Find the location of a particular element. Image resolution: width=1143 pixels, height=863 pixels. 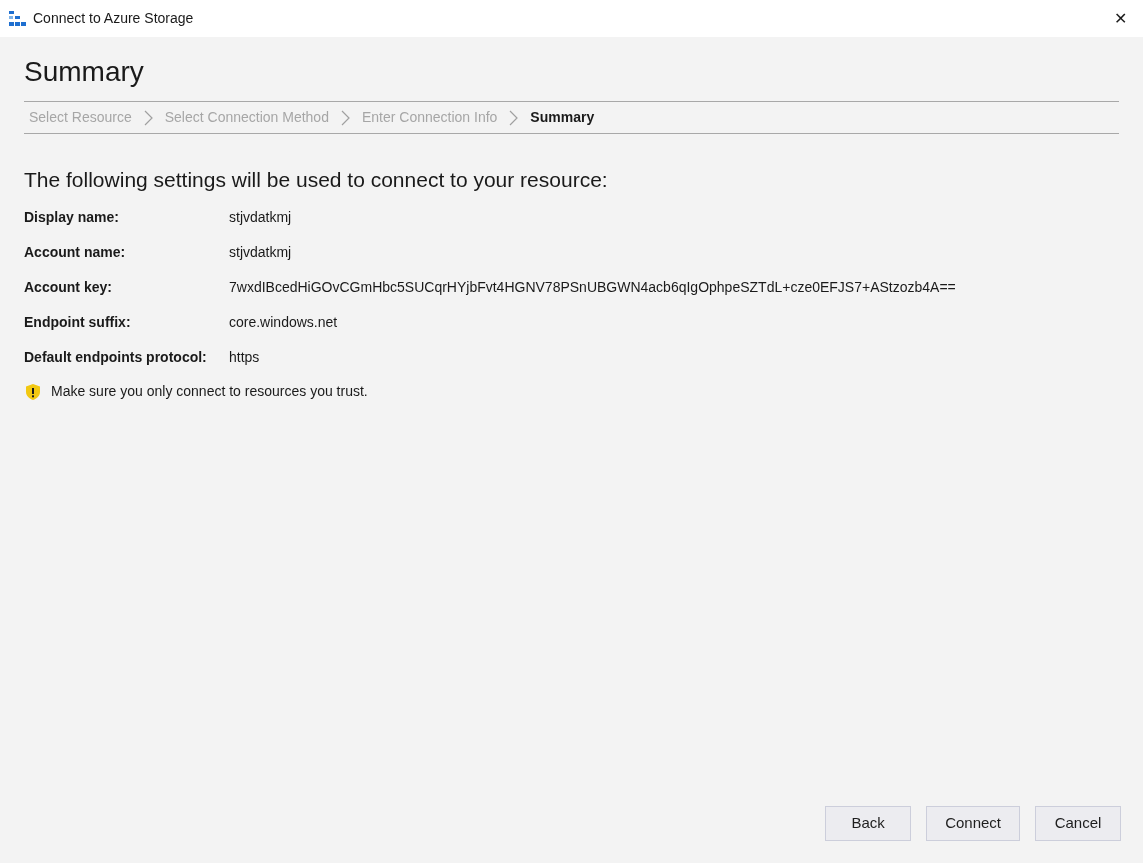

warning-shield-icon is located at coordinates (33, 391).